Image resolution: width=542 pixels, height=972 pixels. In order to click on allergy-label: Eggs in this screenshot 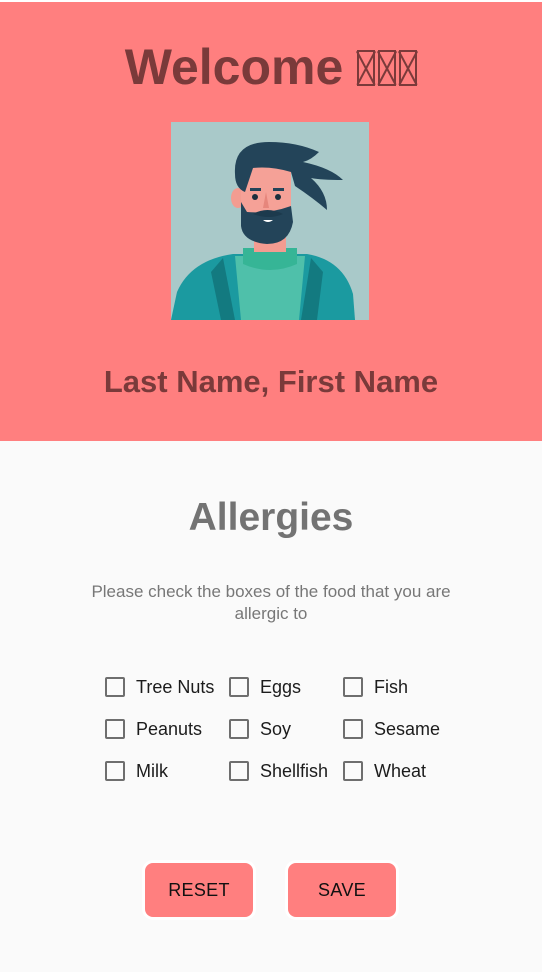, I will do `click(281, 686)`.